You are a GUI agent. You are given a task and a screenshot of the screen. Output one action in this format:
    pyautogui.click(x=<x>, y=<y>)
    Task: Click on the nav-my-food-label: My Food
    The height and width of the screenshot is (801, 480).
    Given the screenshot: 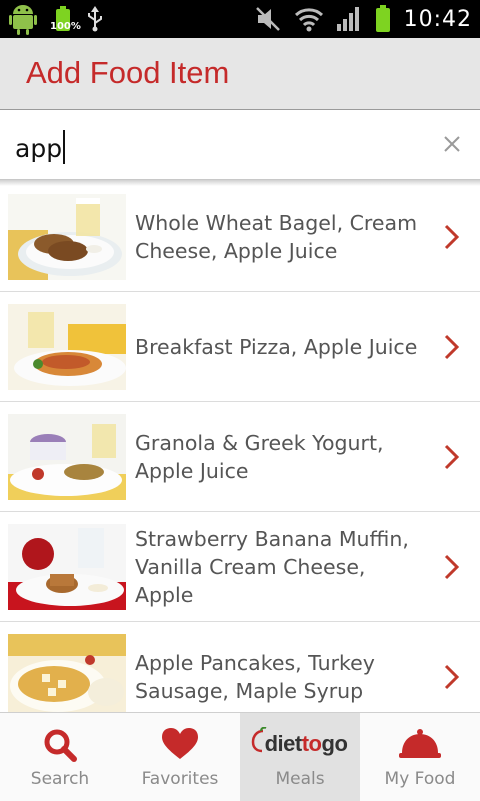 What is the action you would take?
    pyautogui.click(x=420, y=779)
    